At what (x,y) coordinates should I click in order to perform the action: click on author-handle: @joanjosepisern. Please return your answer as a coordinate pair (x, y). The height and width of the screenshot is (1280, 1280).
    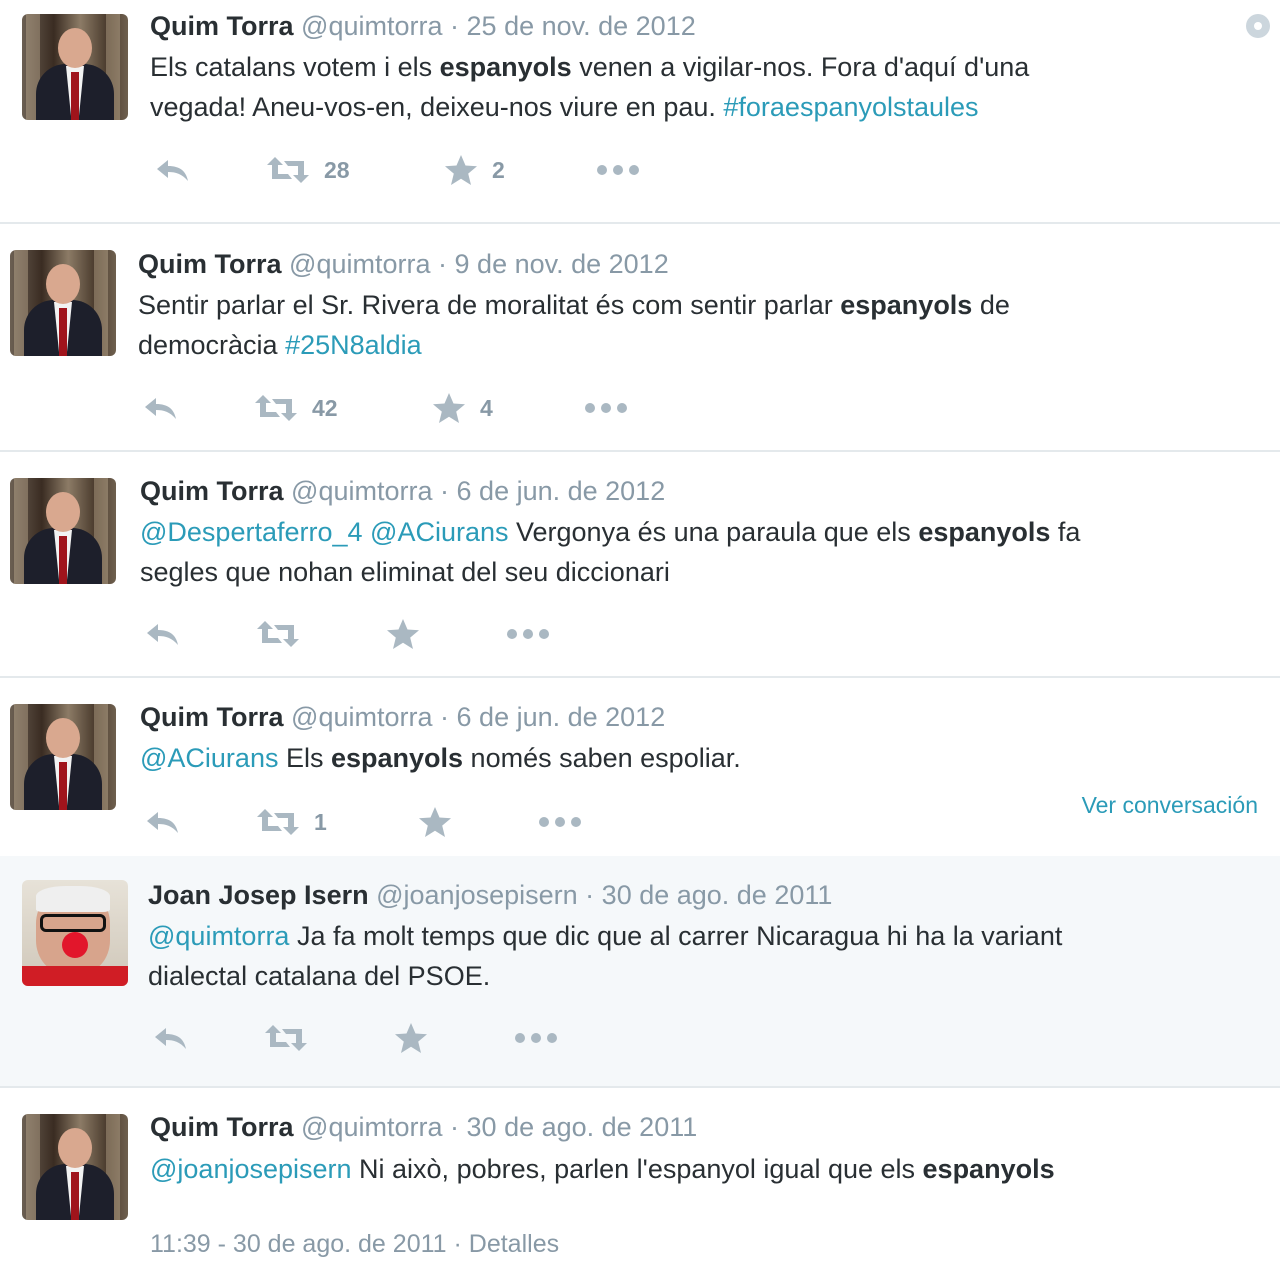
    Looking at the image, I should click on (477, 895).